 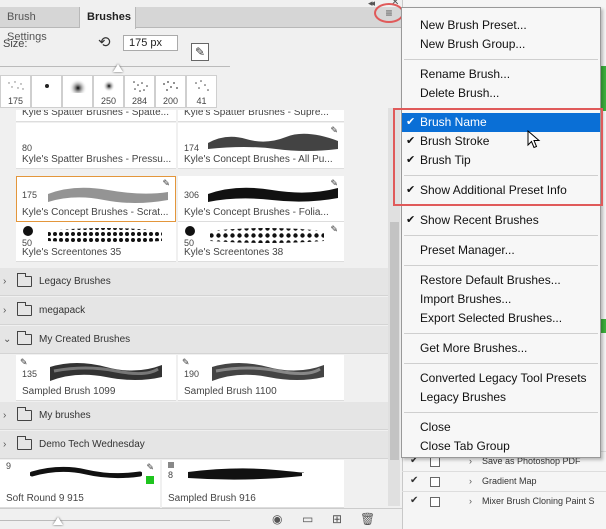 I want to click on recent-brush-size: 175, so click(x=15, y=101).